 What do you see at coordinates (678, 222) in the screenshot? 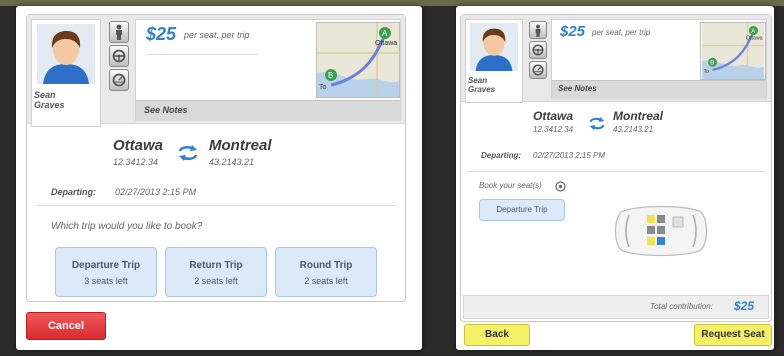
I see `driver-seat` at bounding box center [678, 222].